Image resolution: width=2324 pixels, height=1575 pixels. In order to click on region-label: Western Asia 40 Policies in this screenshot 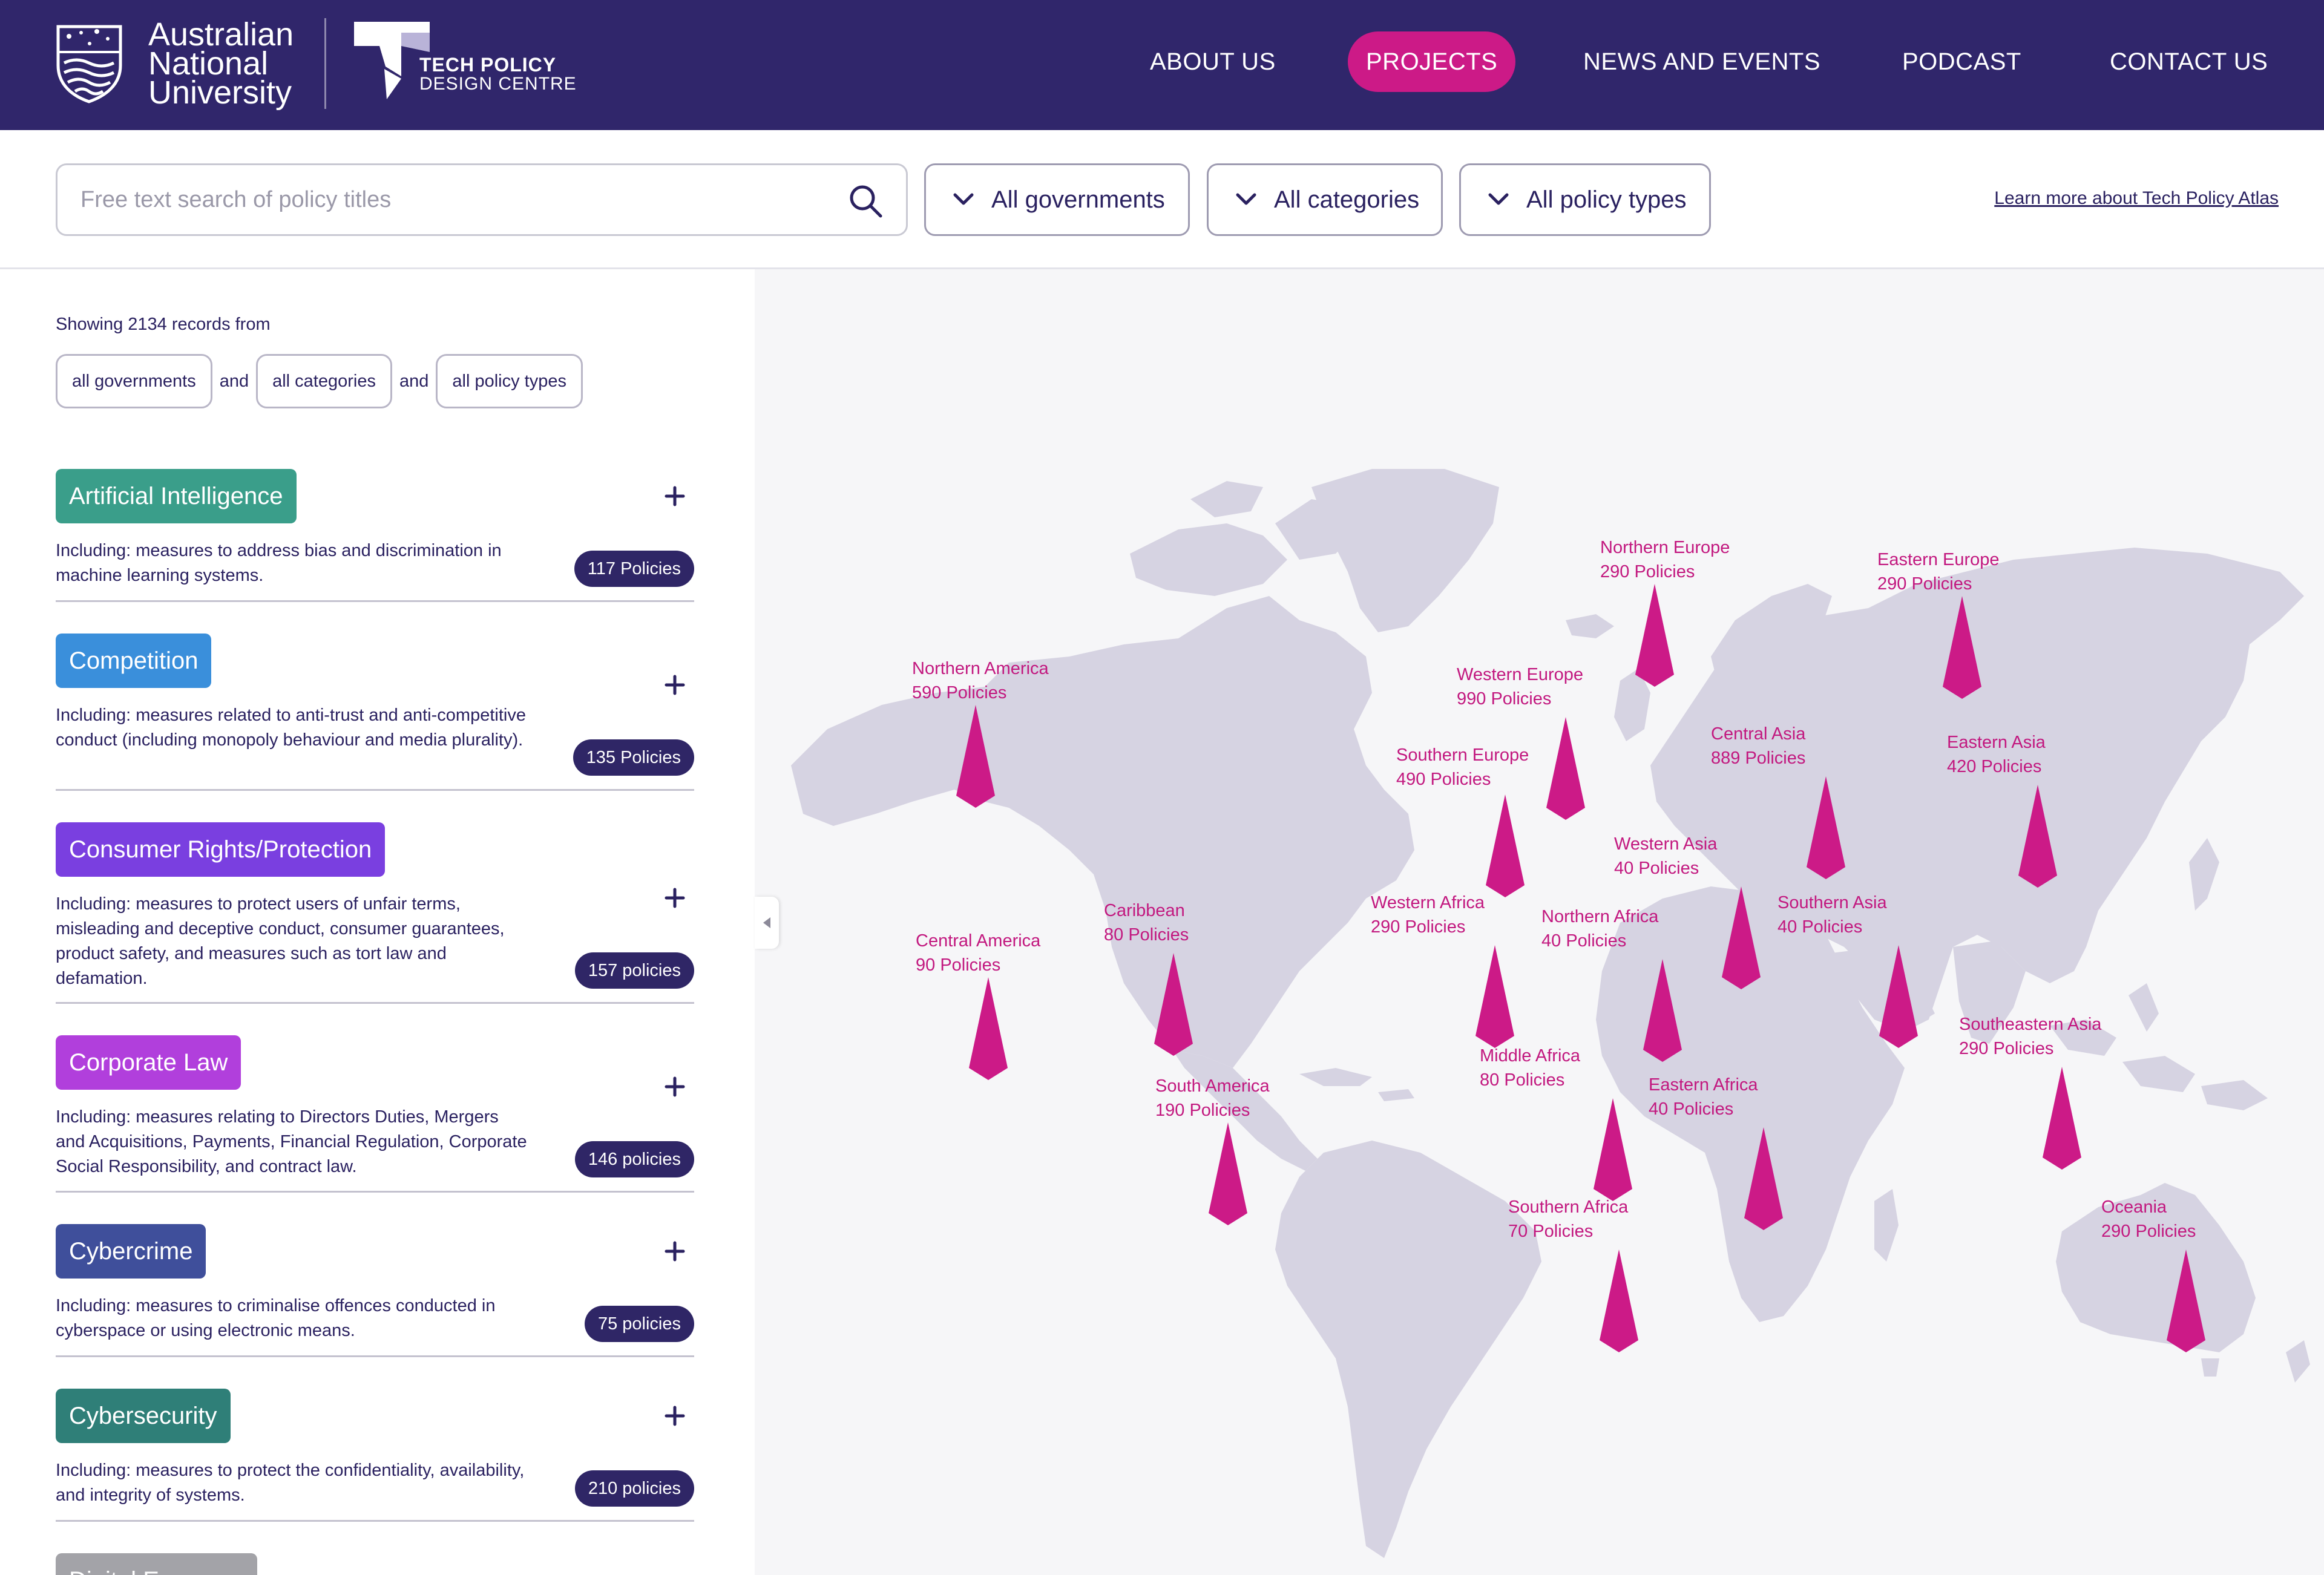, I will do `click(1666, 856)`.